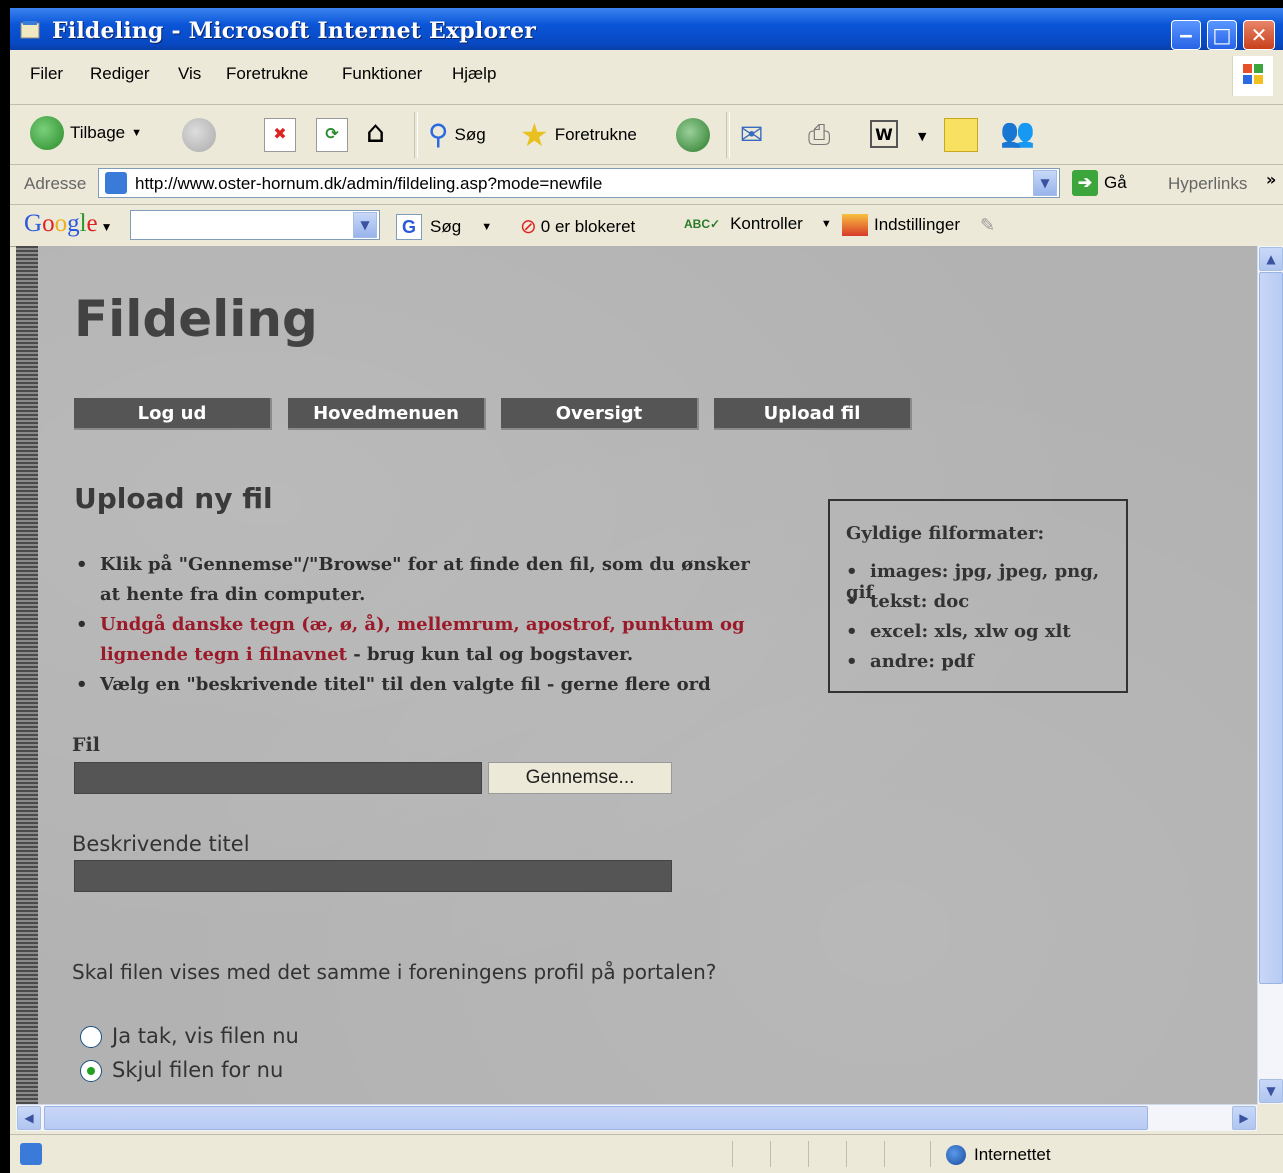  Describe the element at coordinates (1222, 35) in the screenshot. I see `maximize-button: □` at that location.